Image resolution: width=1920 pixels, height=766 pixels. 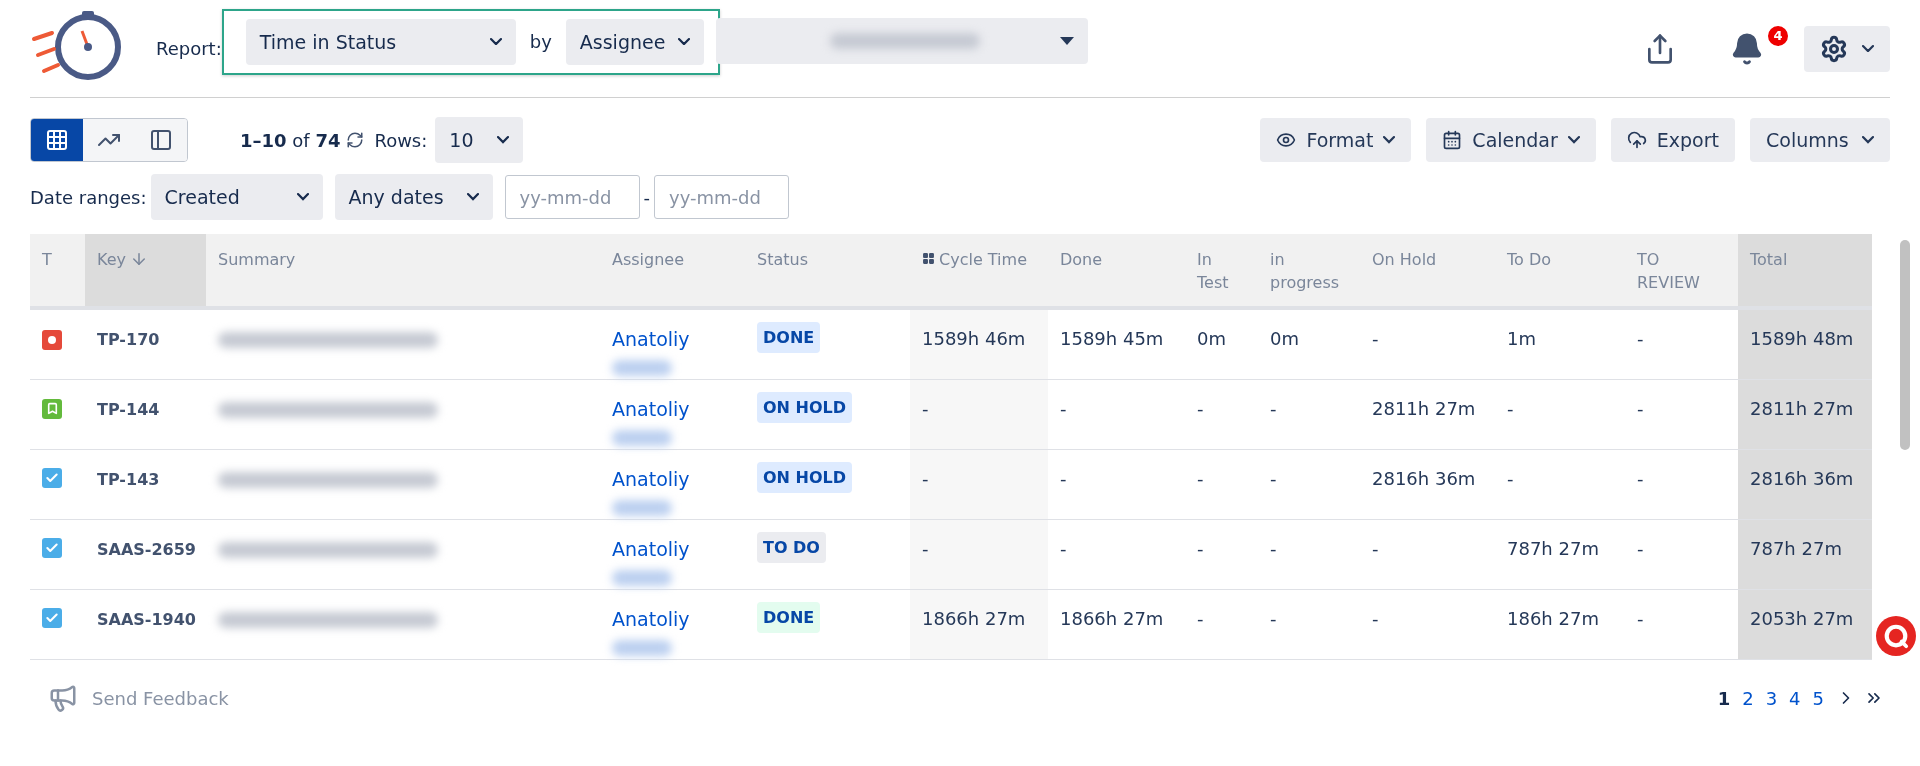 What do you see at coordinates (1747, 48) in the screenshot?
I see `notifications-button` at bounding box center [1747, 48].